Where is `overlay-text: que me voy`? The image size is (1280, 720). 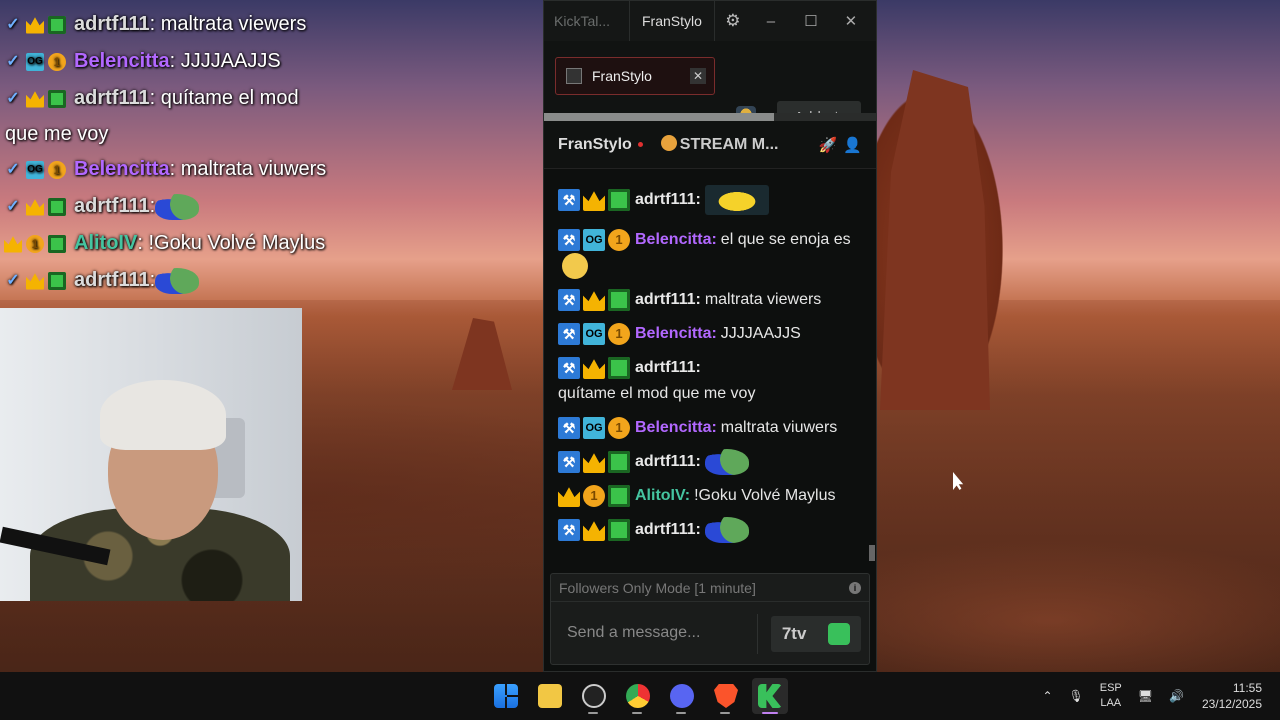 overlay-text: que me voy is located at coordinates (57, 133).